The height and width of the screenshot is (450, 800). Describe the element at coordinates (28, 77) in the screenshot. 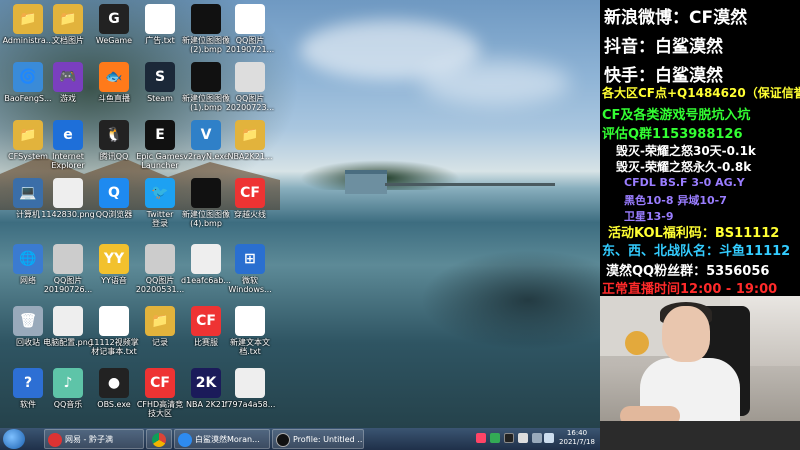

I see `app-icon: 🌀` at that location.